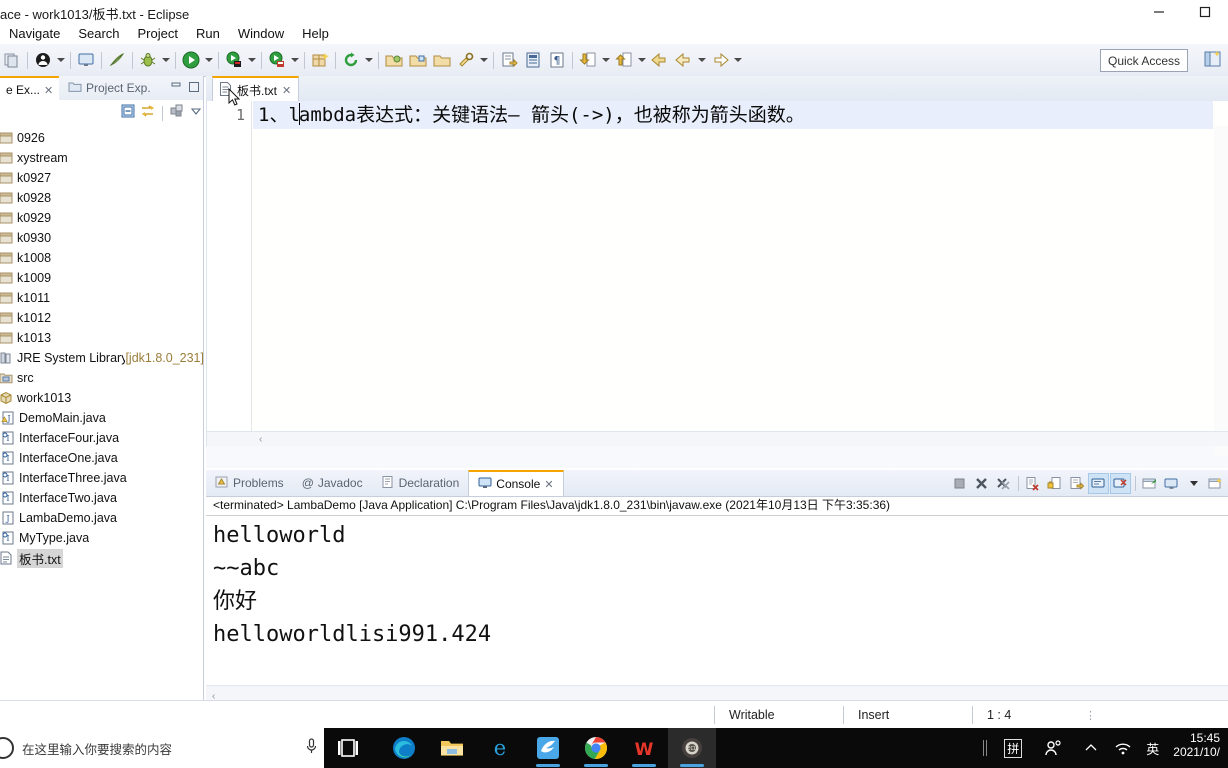  I want to click on previous-annotation-icon, so click(624, 60).